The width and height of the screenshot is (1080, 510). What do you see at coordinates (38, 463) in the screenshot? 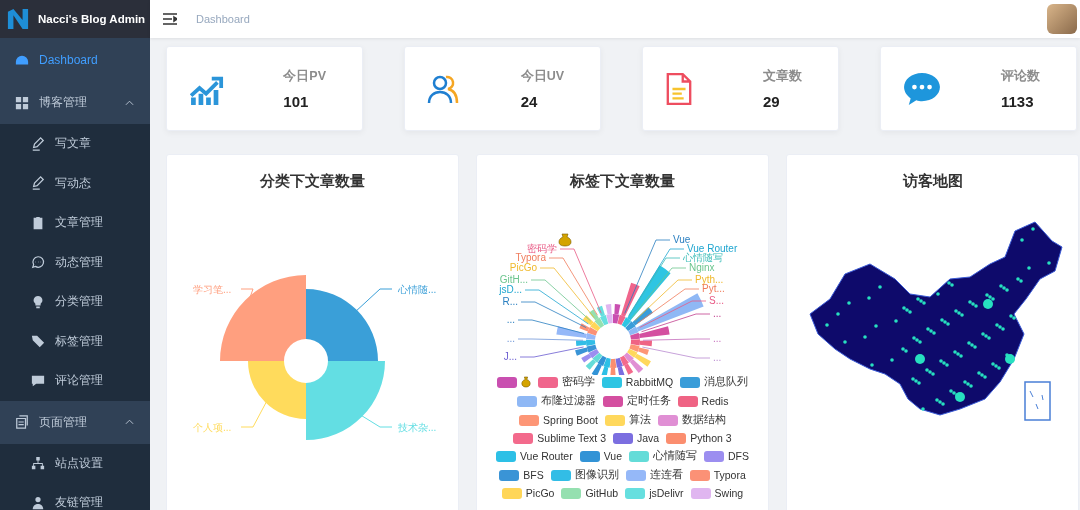
I see `sitemap-icon` at bounding box center [38, 463].